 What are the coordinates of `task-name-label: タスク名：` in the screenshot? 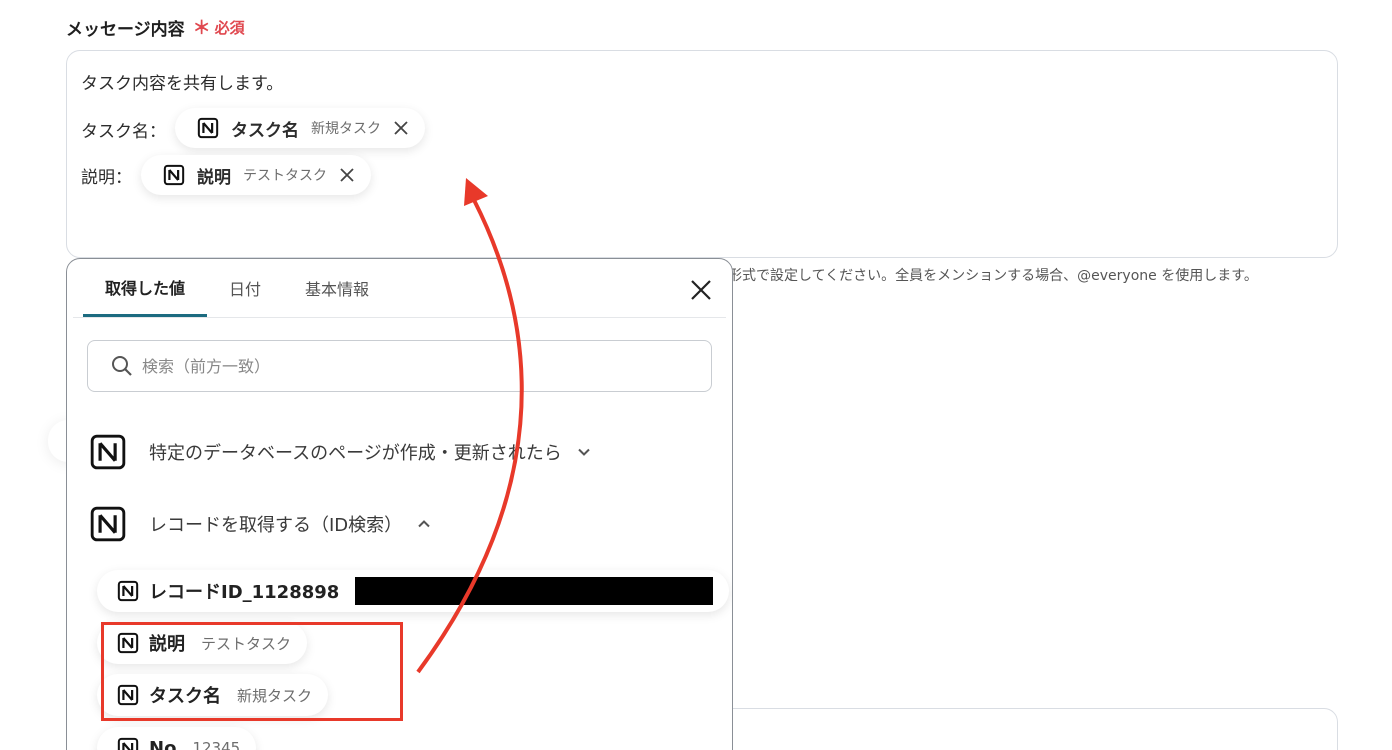 It's located at (123, 132).